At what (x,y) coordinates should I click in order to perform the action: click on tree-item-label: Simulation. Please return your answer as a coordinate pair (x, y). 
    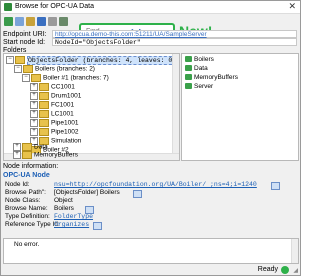
    Looking at the image, I should click on (66, 141).